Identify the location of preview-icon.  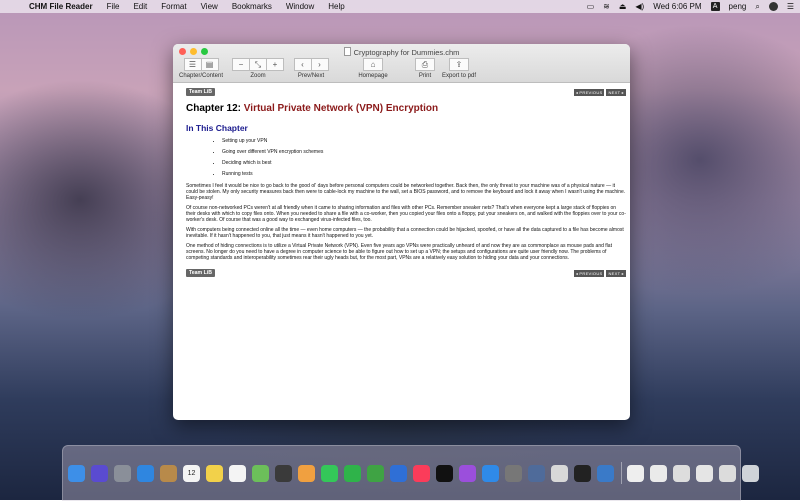
(536, 473).